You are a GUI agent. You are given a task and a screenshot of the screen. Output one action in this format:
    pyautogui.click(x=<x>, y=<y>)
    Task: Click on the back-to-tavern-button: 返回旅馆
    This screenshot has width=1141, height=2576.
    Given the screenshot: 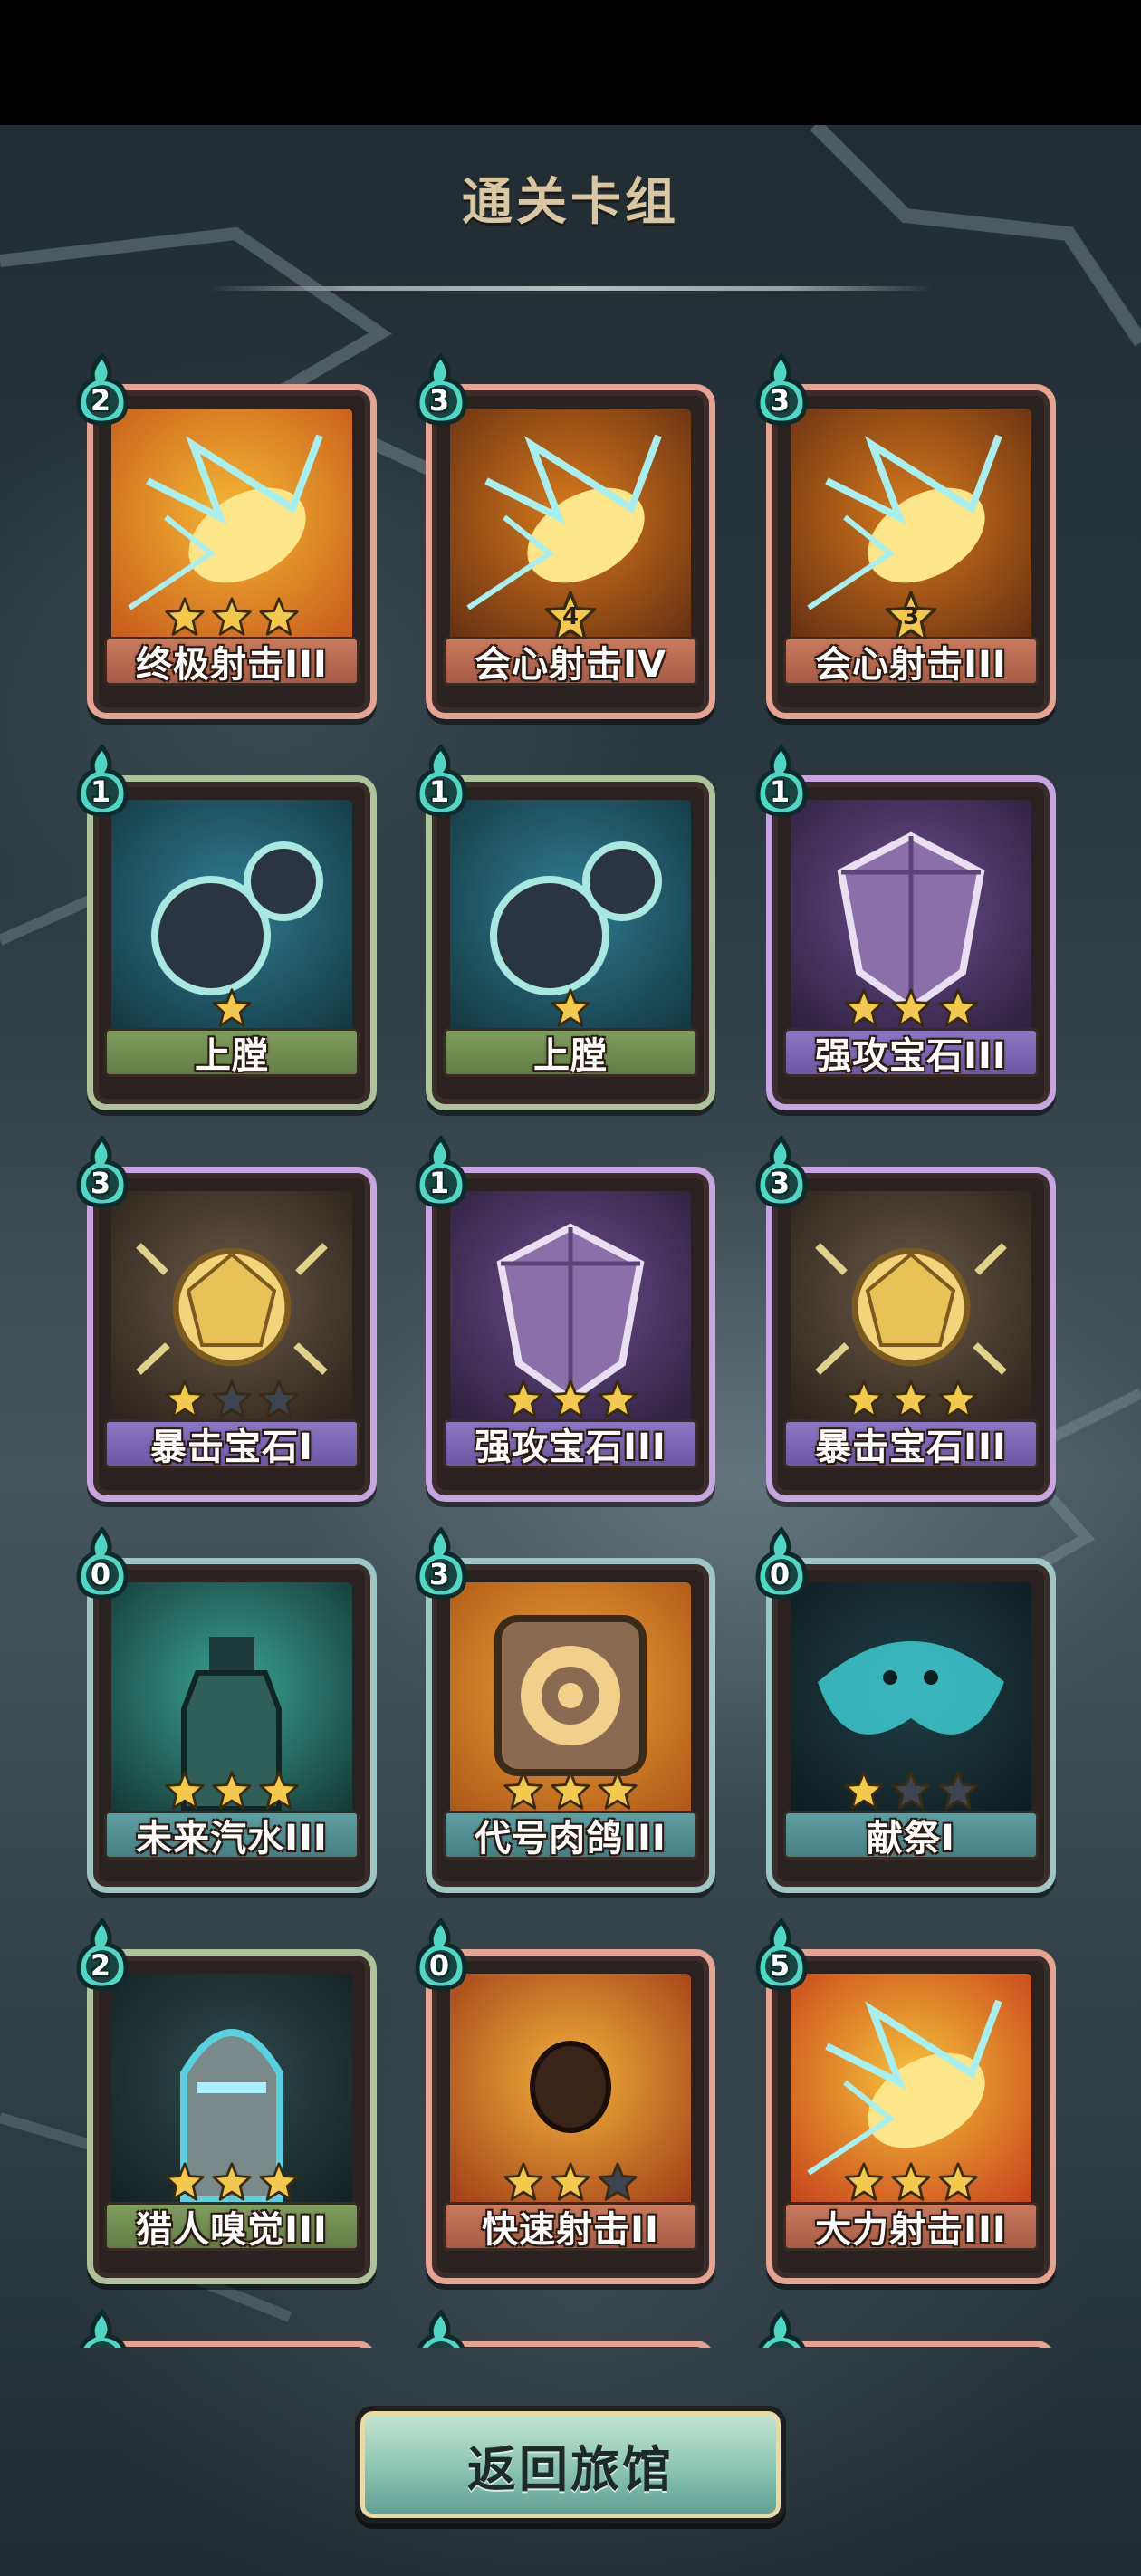 What is the action you would take?
    pyautogui.click(x=570, y=2464)
    